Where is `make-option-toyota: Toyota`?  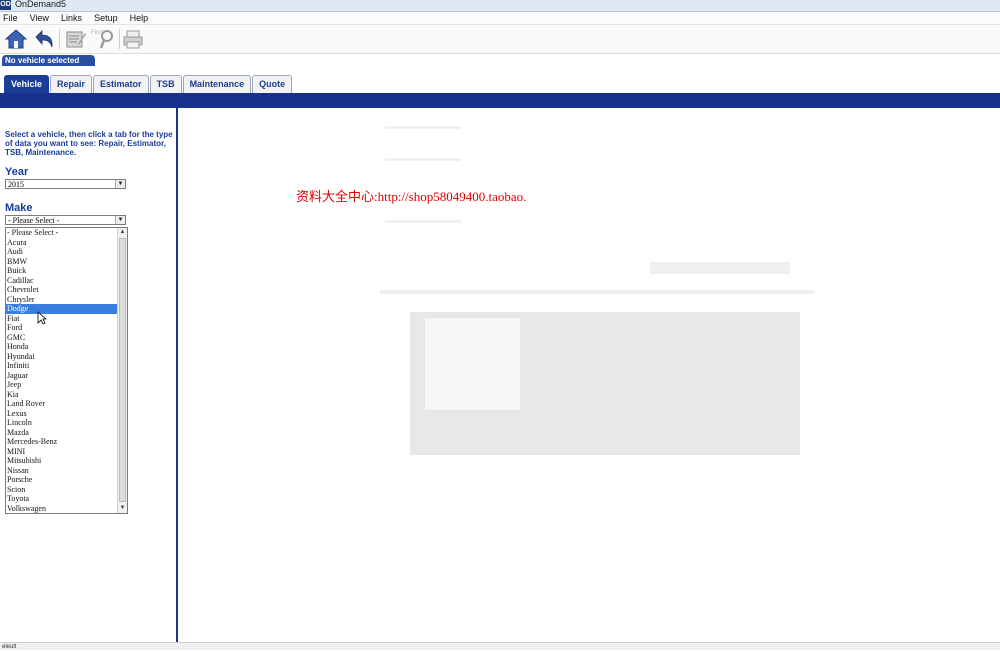 make-option-toyota: Toyota is located at coordinates (62, 499).